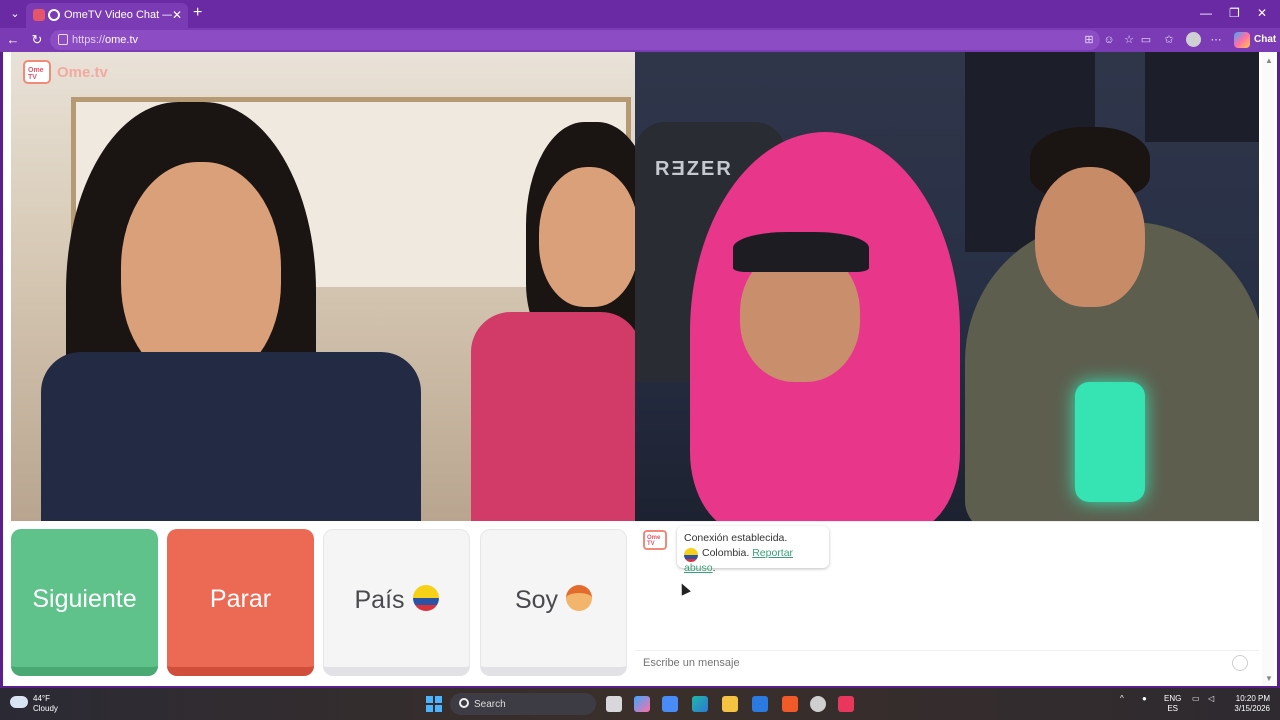 Image resolution: width=1280 pixels, height=720 pixels. I want to click on weather-widget: 44°F Cloudy, so click(45, 704).